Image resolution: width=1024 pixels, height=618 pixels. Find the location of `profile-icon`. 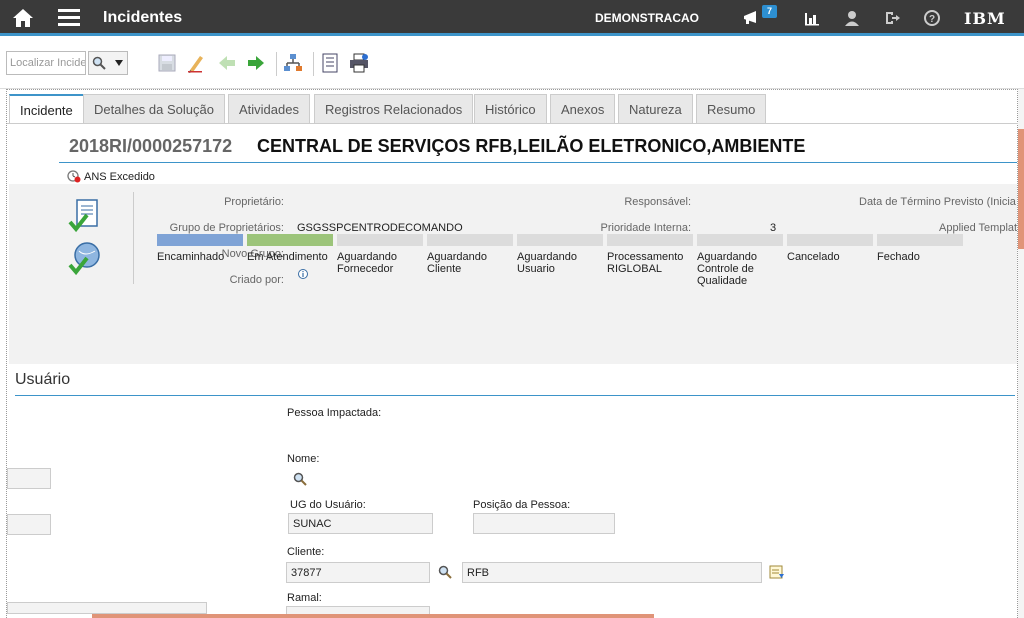

profile-icon is located at coordinates (852, 18).